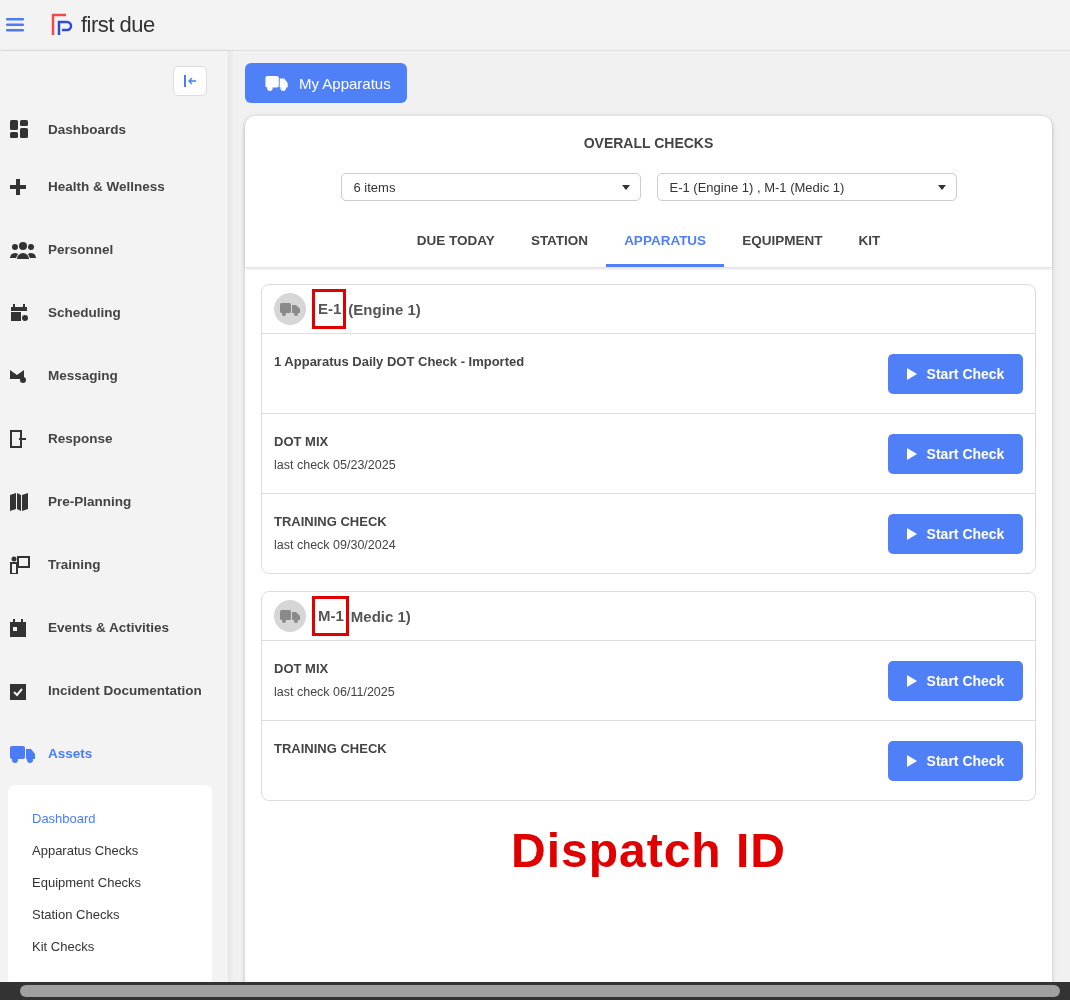 This screenshot has width=1070, height=1000. Describe the element at coordinates (535, 991) in the screenshot. I see `horizontal-scrollbar` at that location.